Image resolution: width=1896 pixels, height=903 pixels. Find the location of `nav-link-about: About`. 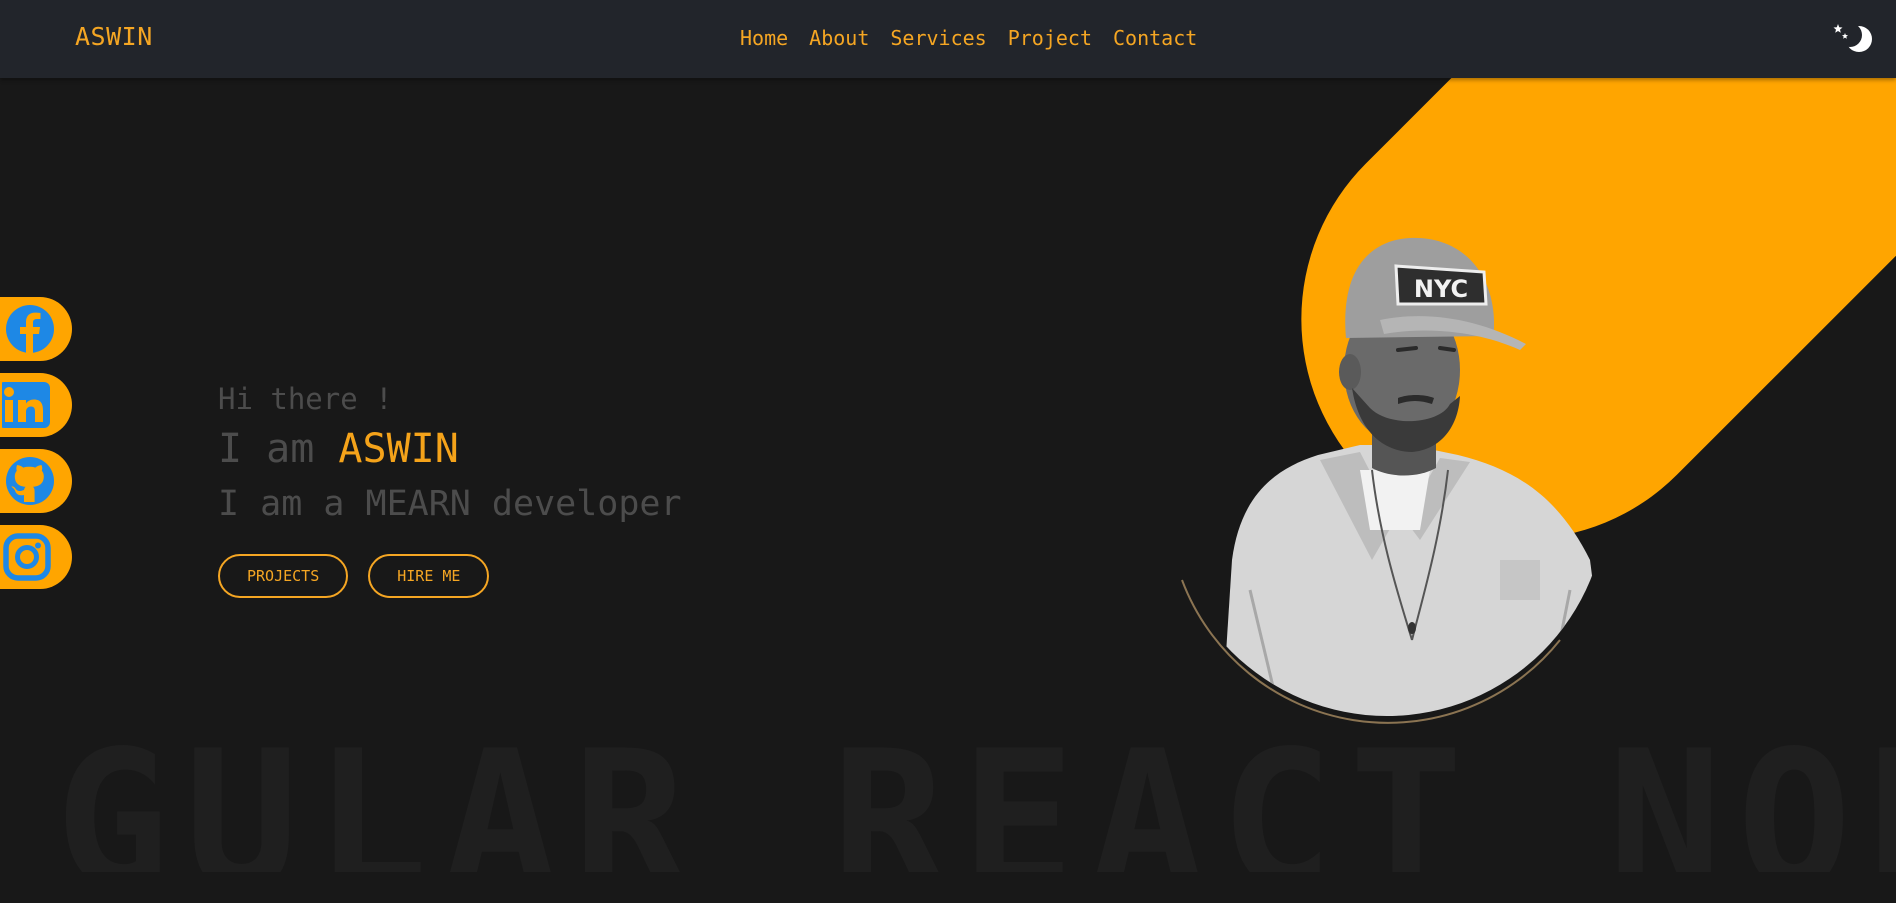

nav-link-about: About is located at coordinates (839, 38).